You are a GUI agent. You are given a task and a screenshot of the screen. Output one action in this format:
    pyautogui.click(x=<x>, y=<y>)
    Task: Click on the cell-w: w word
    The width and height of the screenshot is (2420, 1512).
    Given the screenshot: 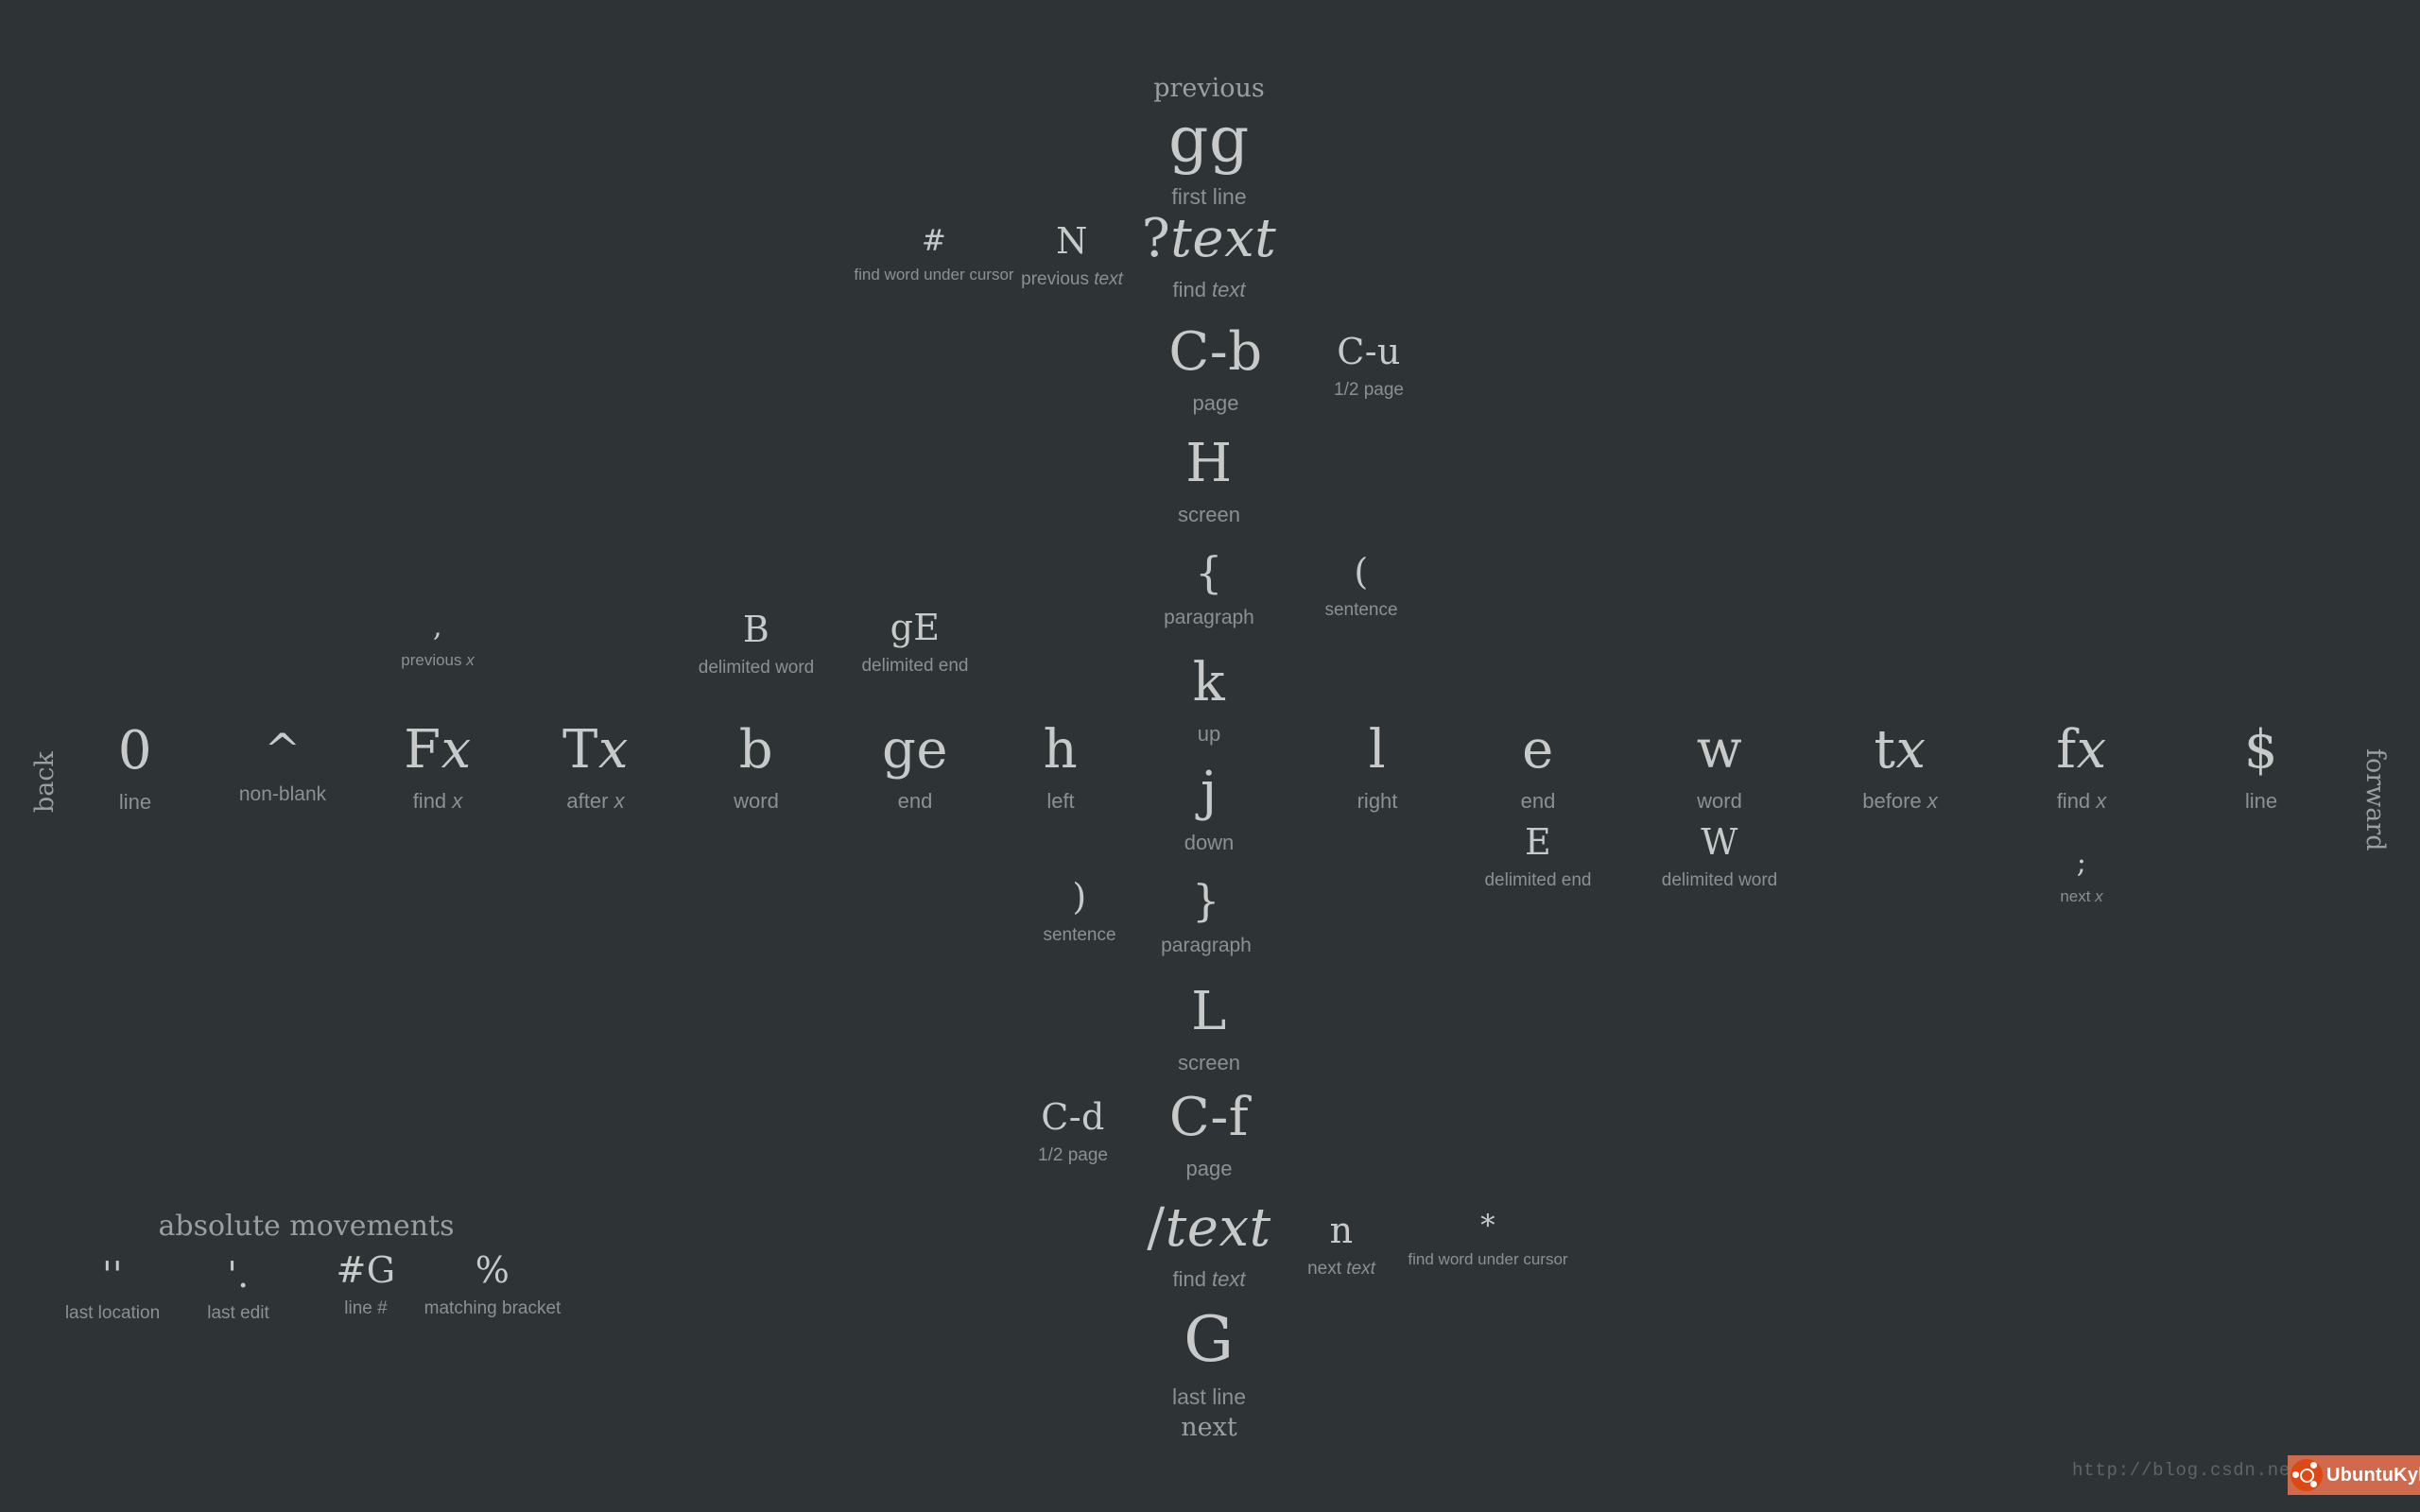 What is the action you would take?
    pyautogui.click(x=1720, y=769)
    